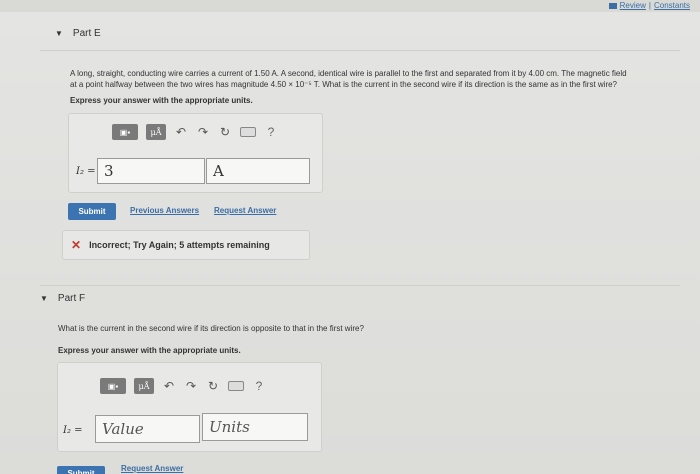  Describe the element at coordinates (71, 298) in the screenshot. I see `part-f-title: Part F` at that location.